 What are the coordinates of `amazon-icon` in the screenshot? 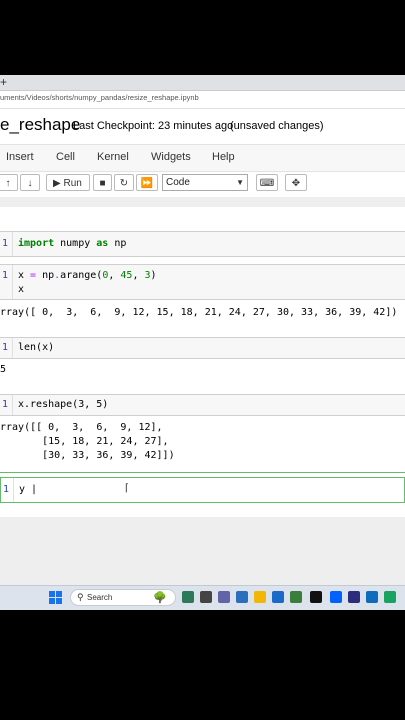 It's located at (316, 597).